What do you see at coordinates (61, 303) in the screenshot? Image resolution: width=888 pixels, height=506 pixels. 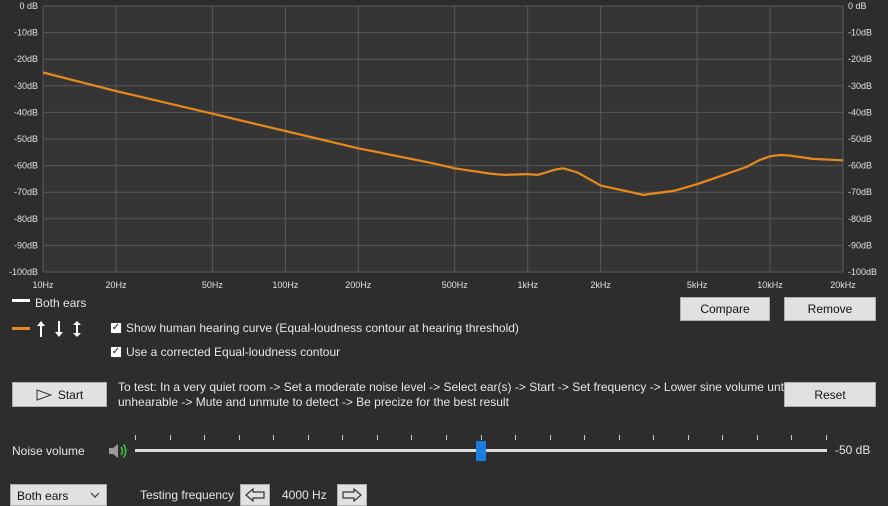 I see `legend-both-ears-label: Both ears` at bounding box center [61, 303].